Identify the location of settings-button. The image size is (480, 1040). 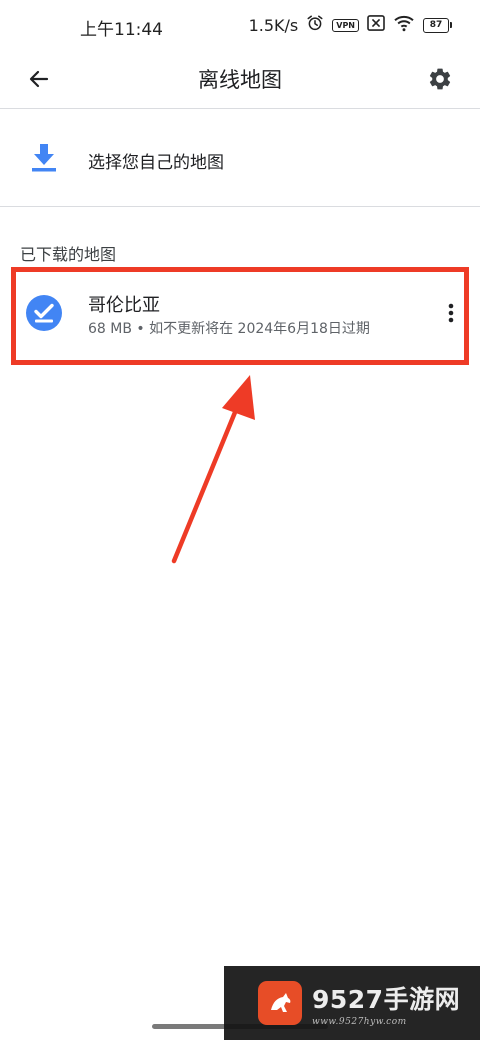
(440, 79).